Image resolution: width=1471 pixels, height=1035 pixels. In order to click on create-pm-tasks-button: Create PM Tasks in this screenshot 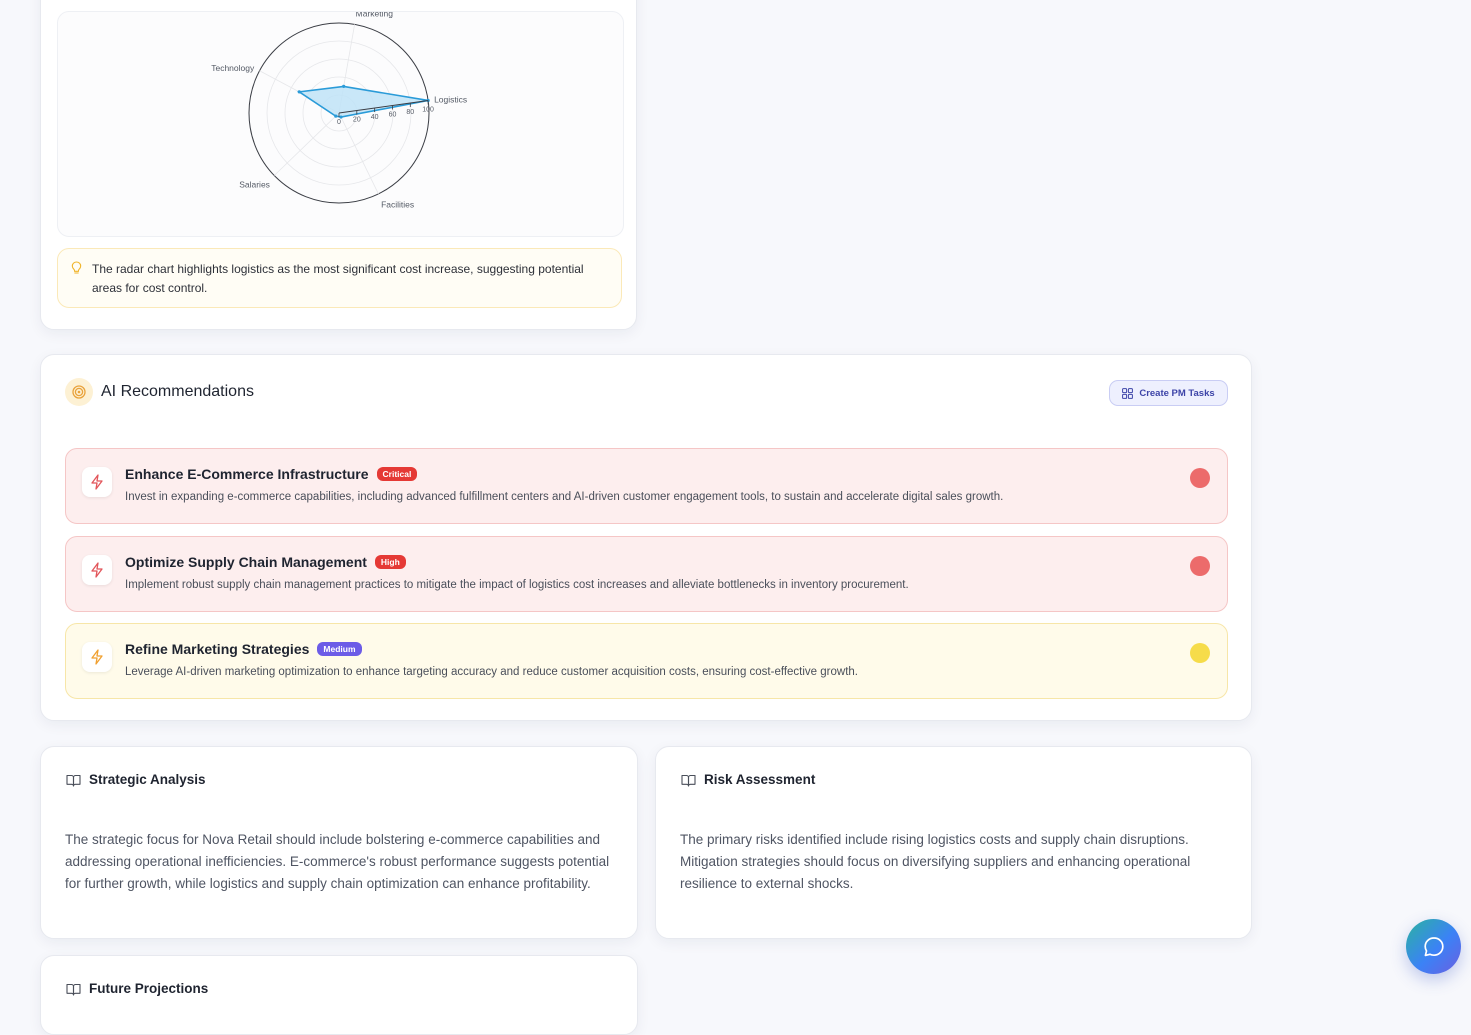, I will do `click(1168, 393)`.